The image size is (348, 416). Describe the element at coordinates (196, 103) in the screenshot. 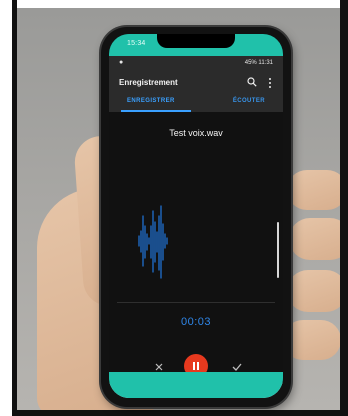

I see `tab-bar: ENREGISTRER ÉCOUTER` at that location.